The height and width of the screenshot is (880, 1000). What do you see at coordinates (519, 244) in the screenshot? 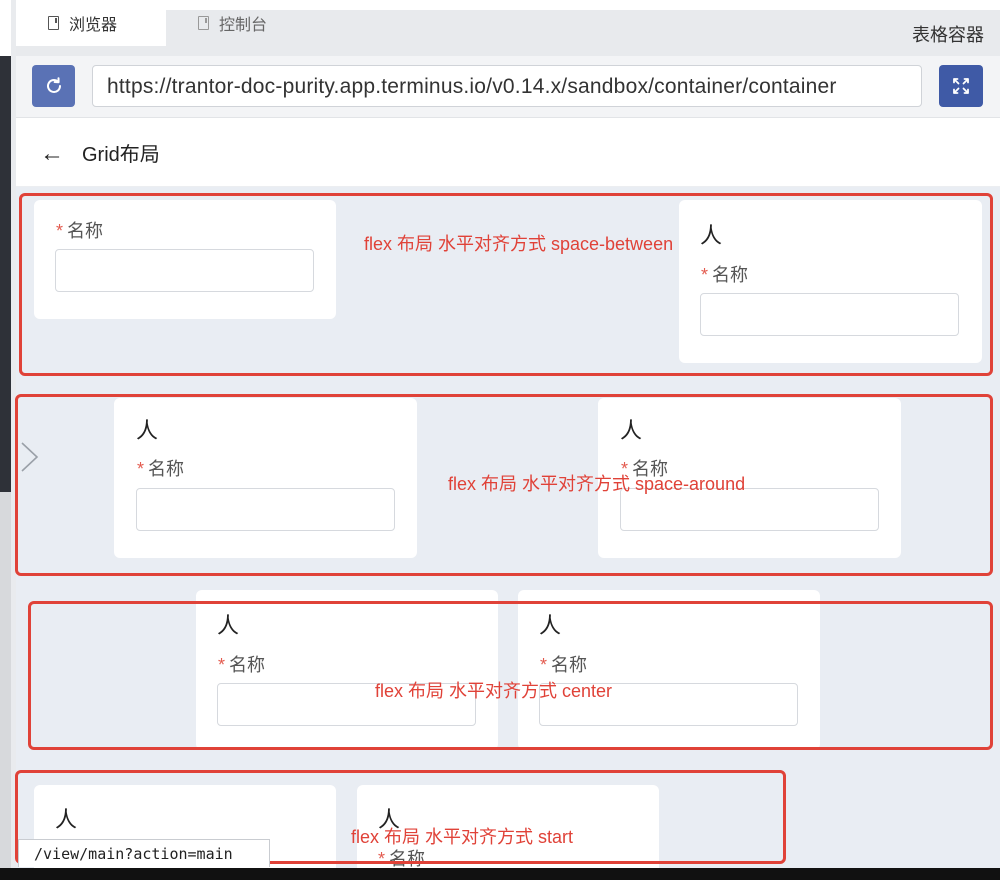
I see `annotation-space-between: flex 布局 水平对齐方式 space-between` at bounding box center [519, 244].